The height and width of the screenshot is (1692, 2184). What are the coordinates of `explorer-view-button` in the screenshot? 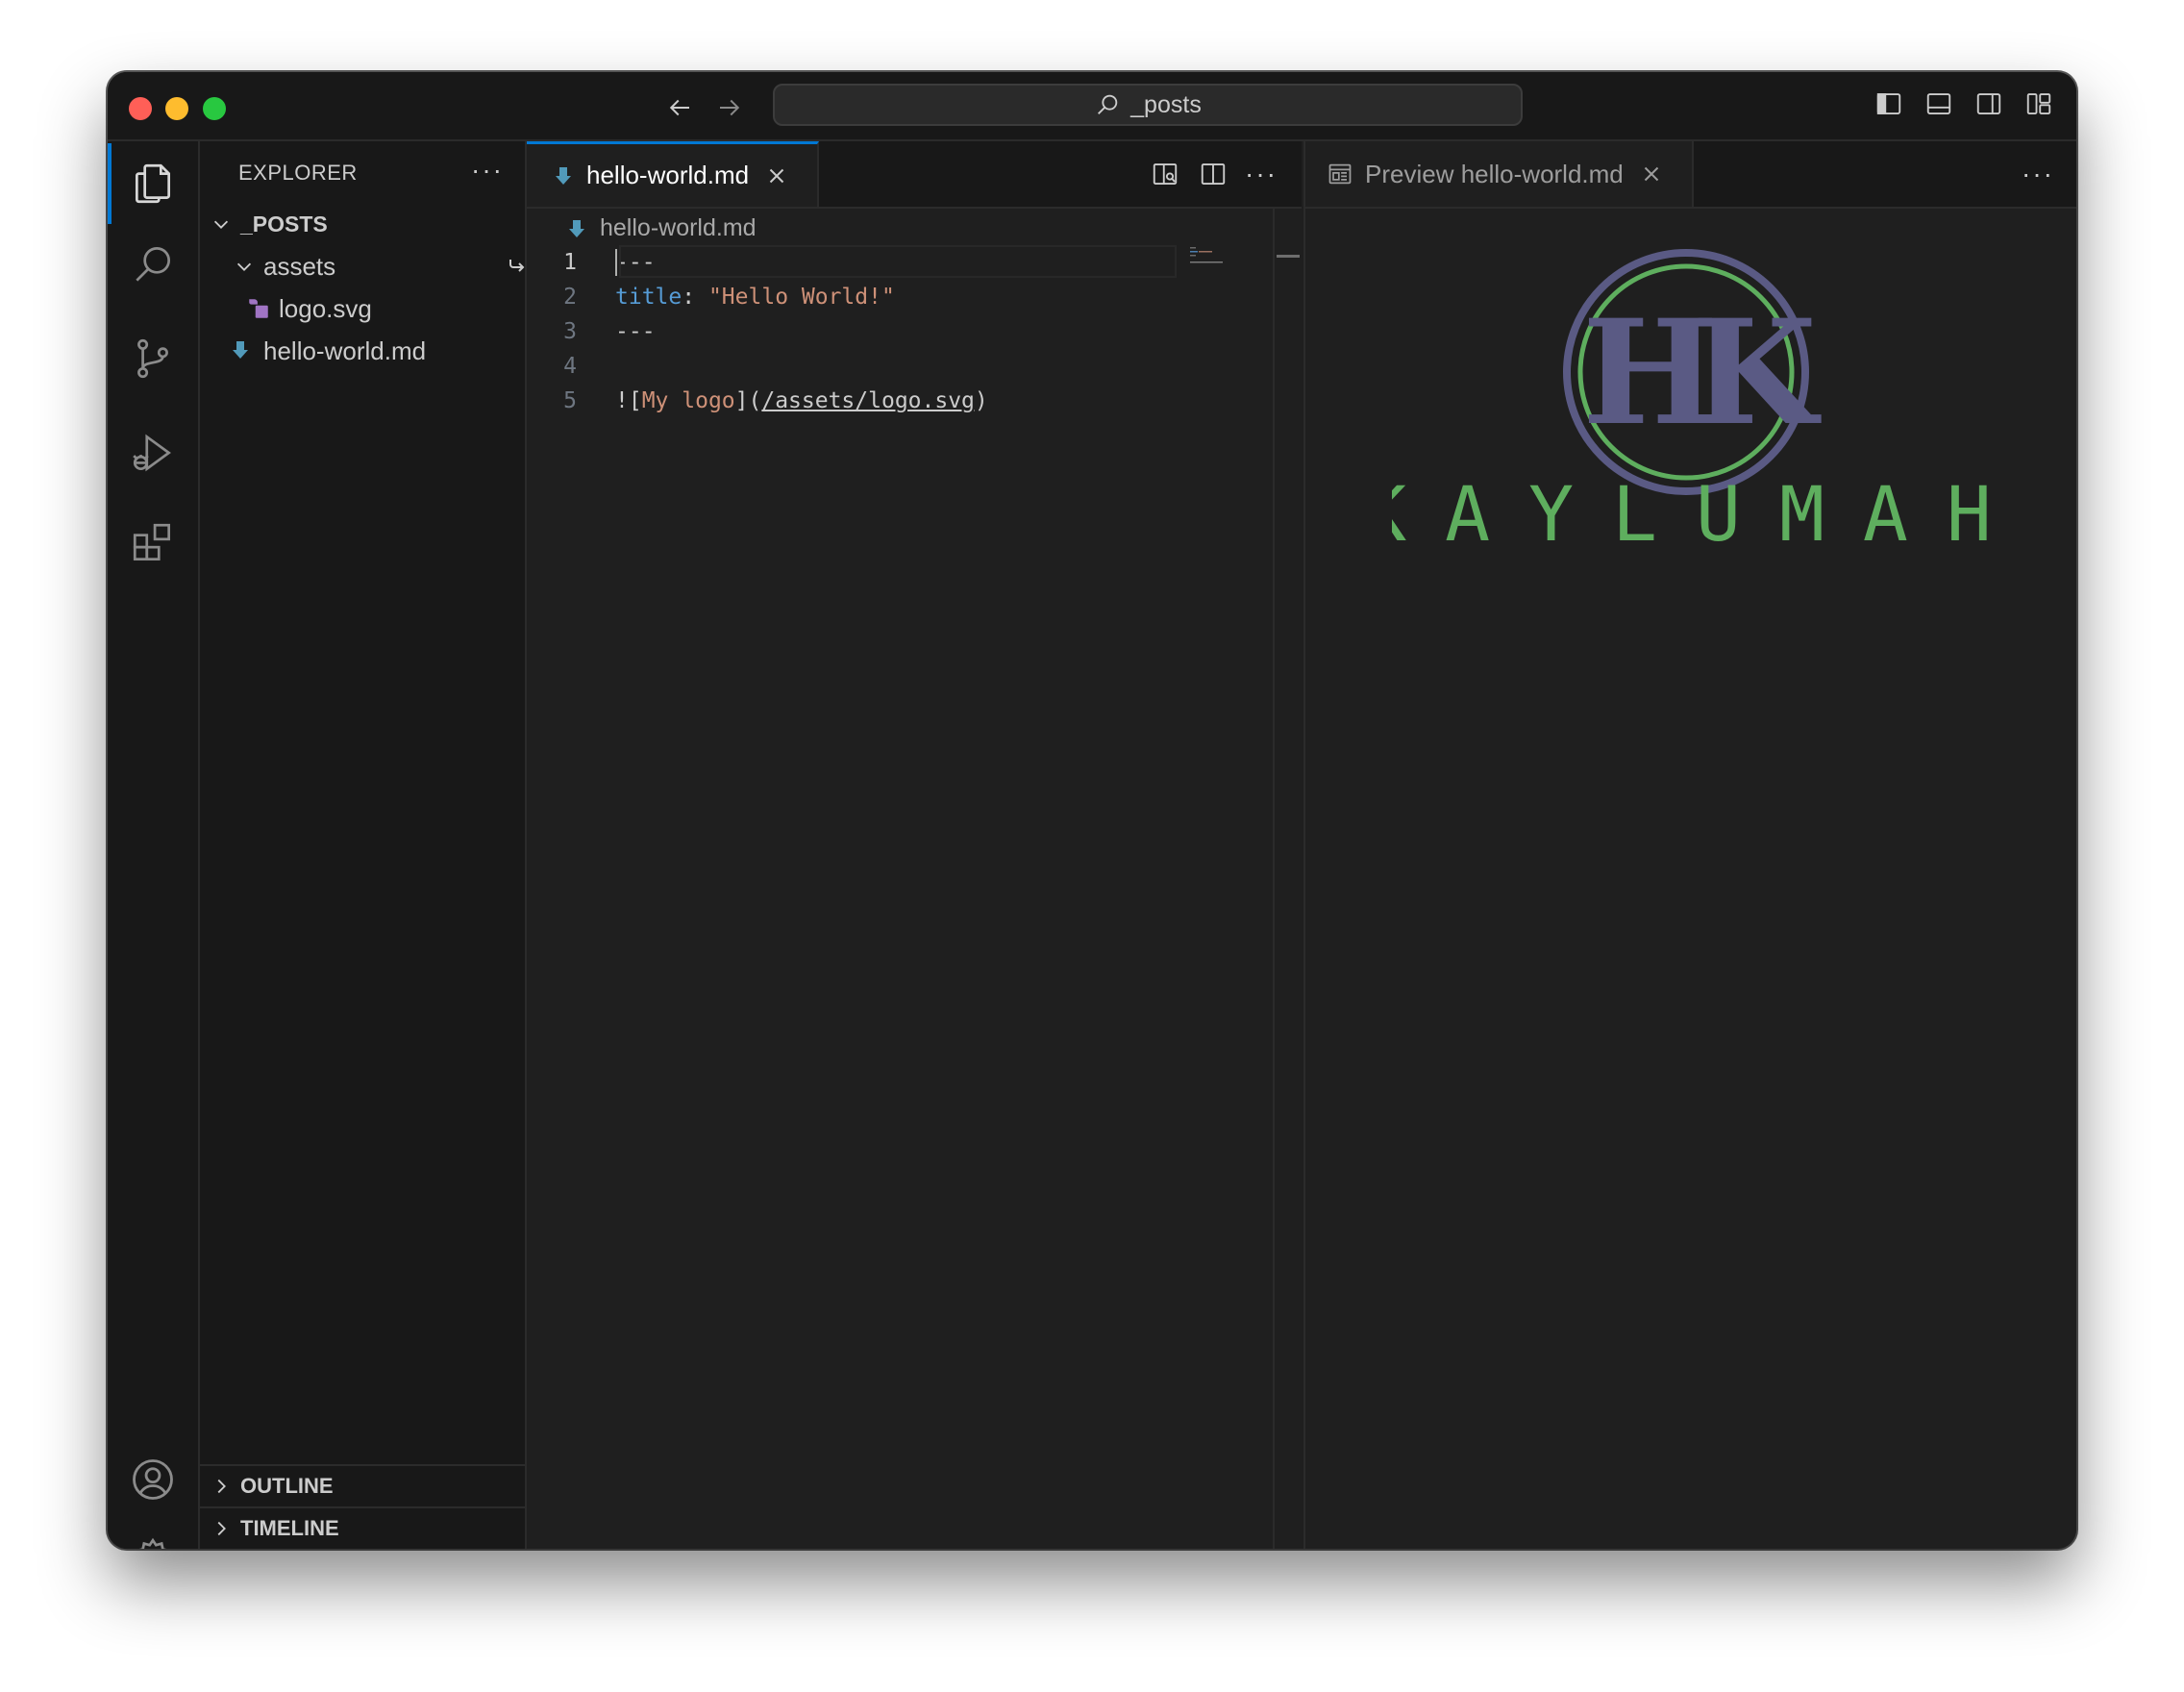 It's located at (153, 183).